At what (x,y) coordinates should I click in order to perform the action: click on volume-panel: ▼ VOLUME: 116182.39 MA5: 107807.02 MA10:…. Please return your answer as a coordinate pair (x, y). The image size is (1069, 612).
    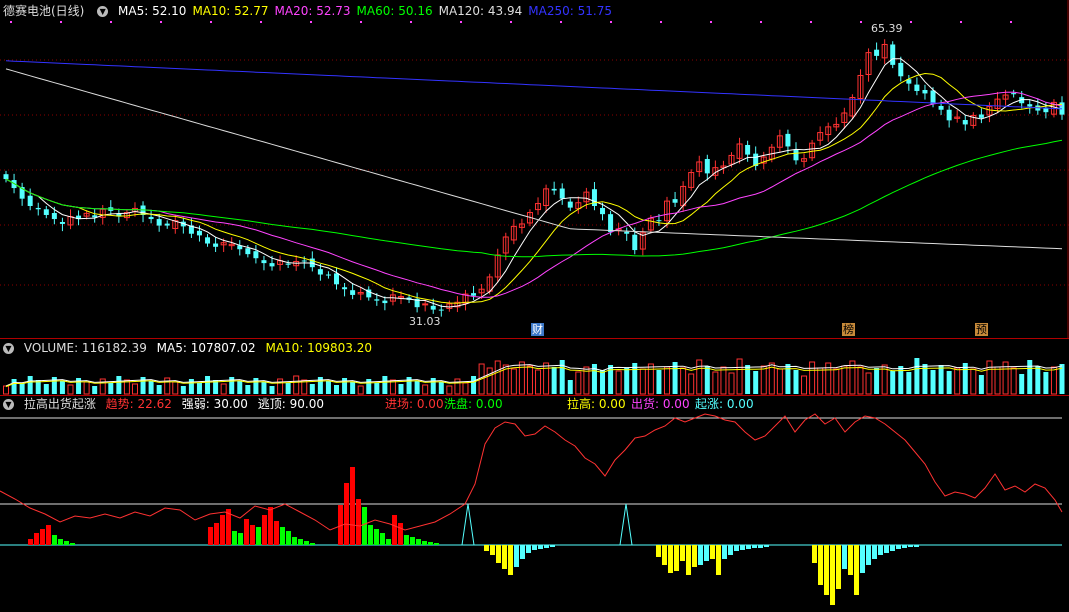
    Looking at the image, I should click on (534, 367).